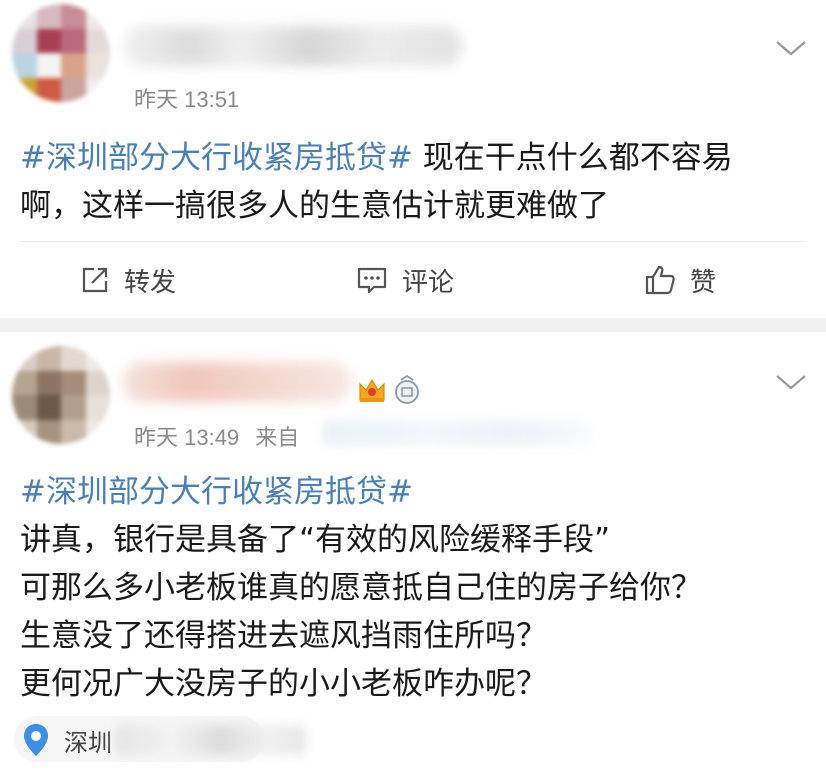 The height and width of the screenshot is (778, 826). I want to click on location-tag: 深圳, so click(164, 740).